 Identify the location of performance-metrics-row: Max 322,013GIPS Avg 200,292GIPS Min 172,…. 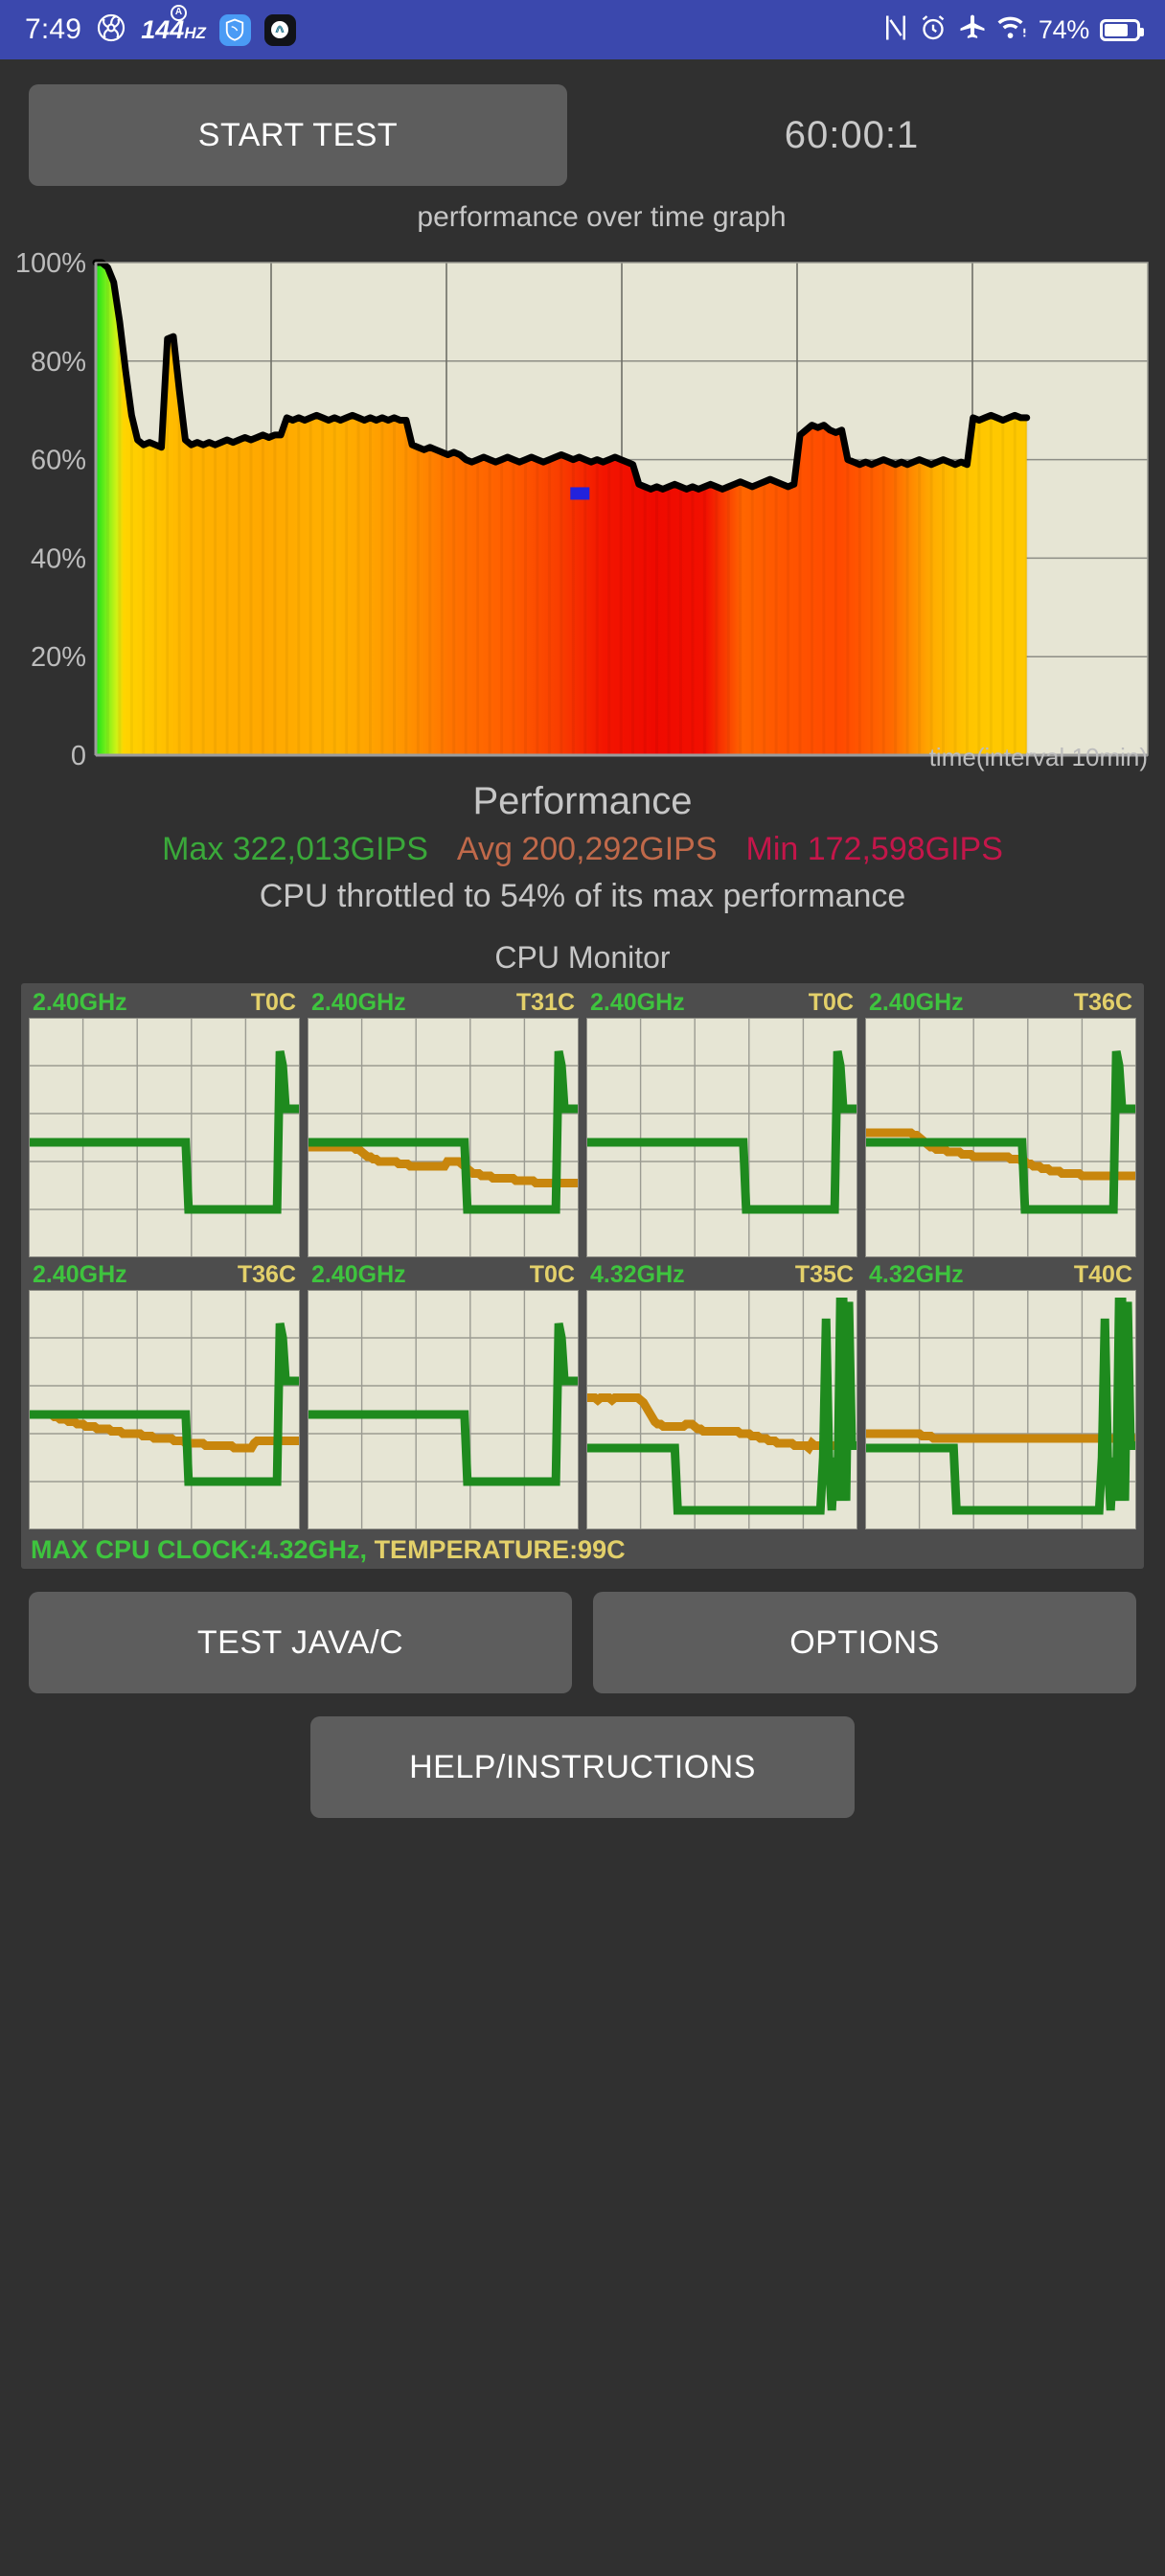
(582, 849).